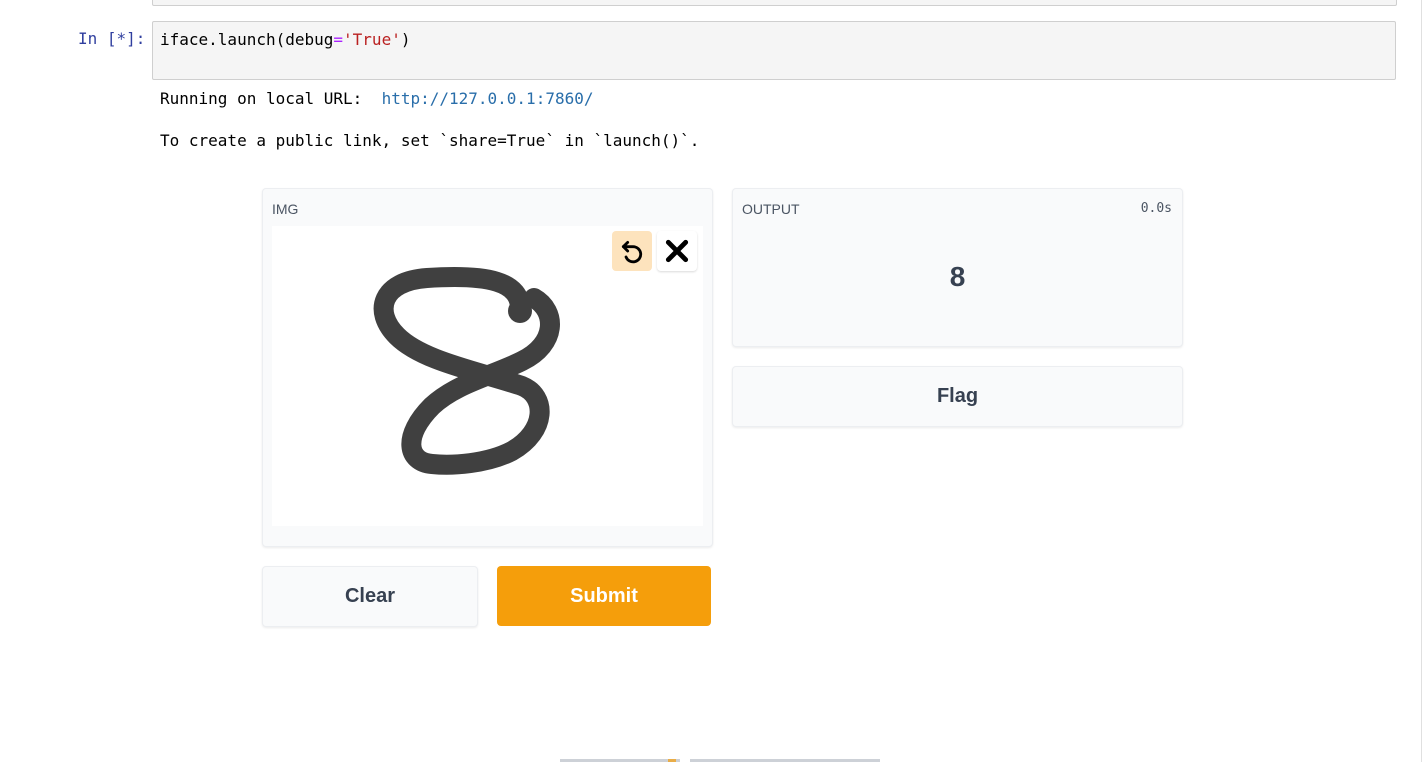  I want to click on clear-button: Clear, so click(370, 596).